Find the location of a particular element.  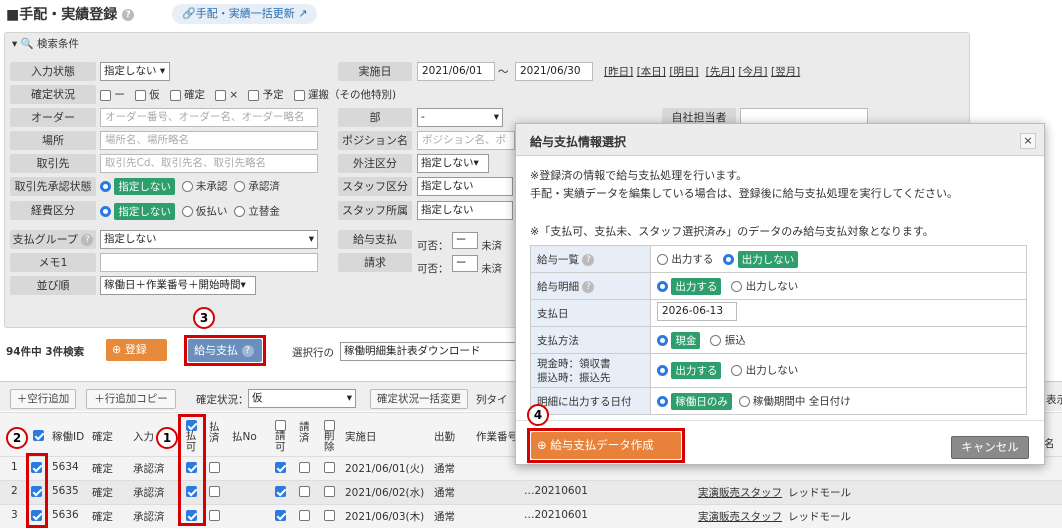

method-cash-radio is located at coordinates (662, 340).